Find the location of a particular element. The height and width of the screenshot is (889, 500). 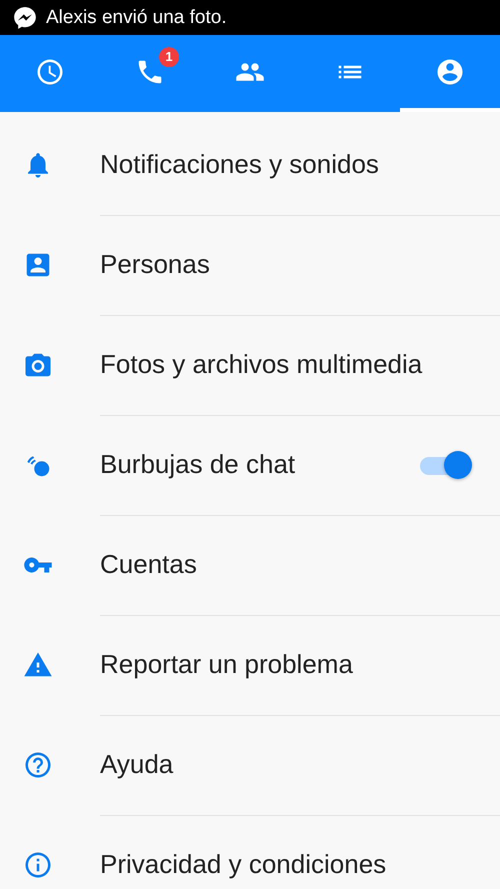

clock-icon is located at coordinates (50, 71).